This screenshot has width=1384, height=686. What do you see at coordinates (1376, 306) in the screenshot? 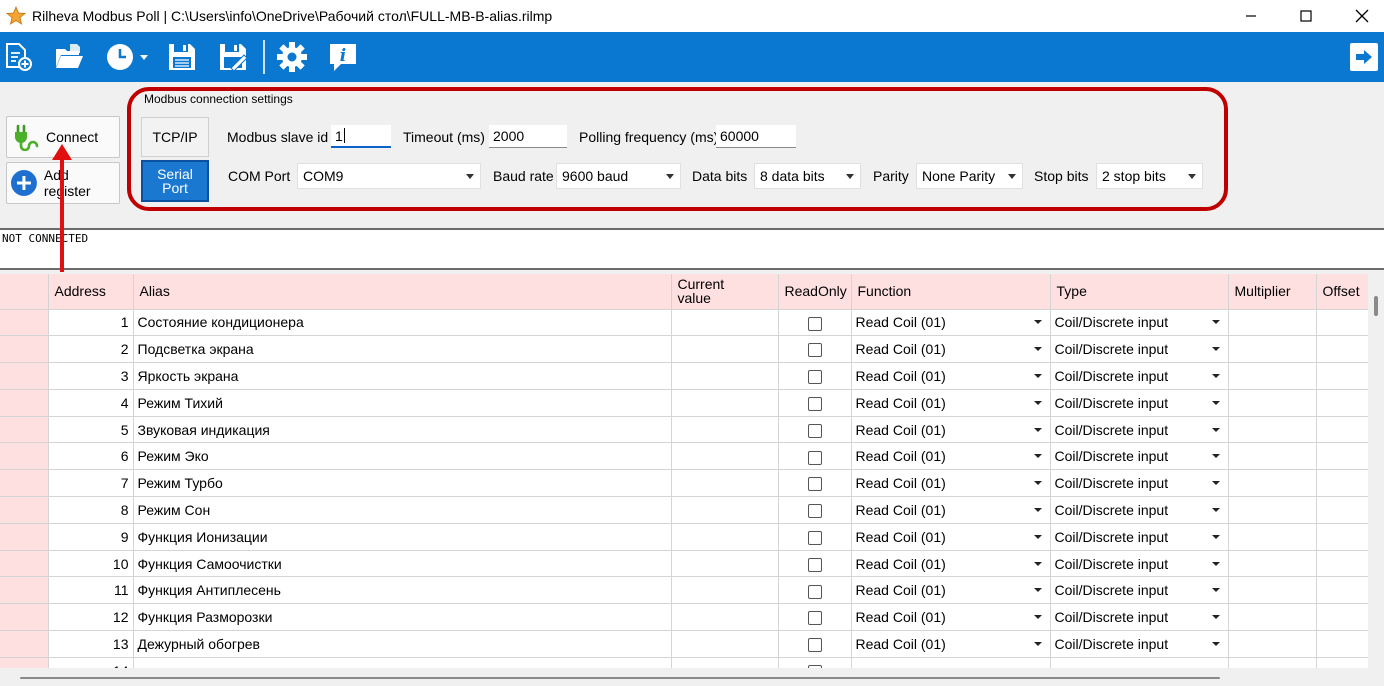
I see `vertical-scroll-thumb` at bounding box center [1376, 306].